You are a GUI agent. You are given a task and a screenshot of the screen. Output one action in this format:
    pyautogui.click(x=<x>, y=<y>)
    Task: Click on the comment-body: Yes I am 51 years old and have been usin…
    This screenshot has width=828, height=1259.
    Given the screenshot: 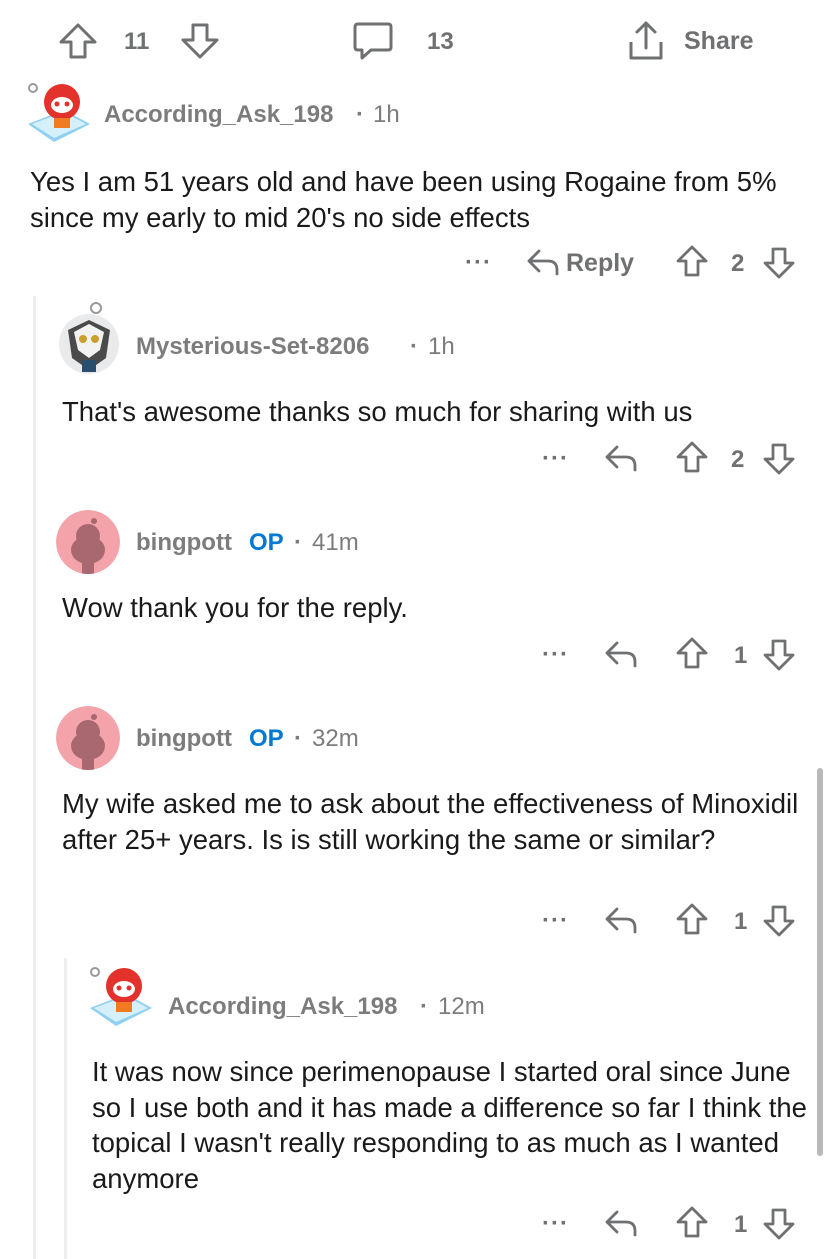 What is the action you would take?
    pyautogui.click(x=403, y=199)
    